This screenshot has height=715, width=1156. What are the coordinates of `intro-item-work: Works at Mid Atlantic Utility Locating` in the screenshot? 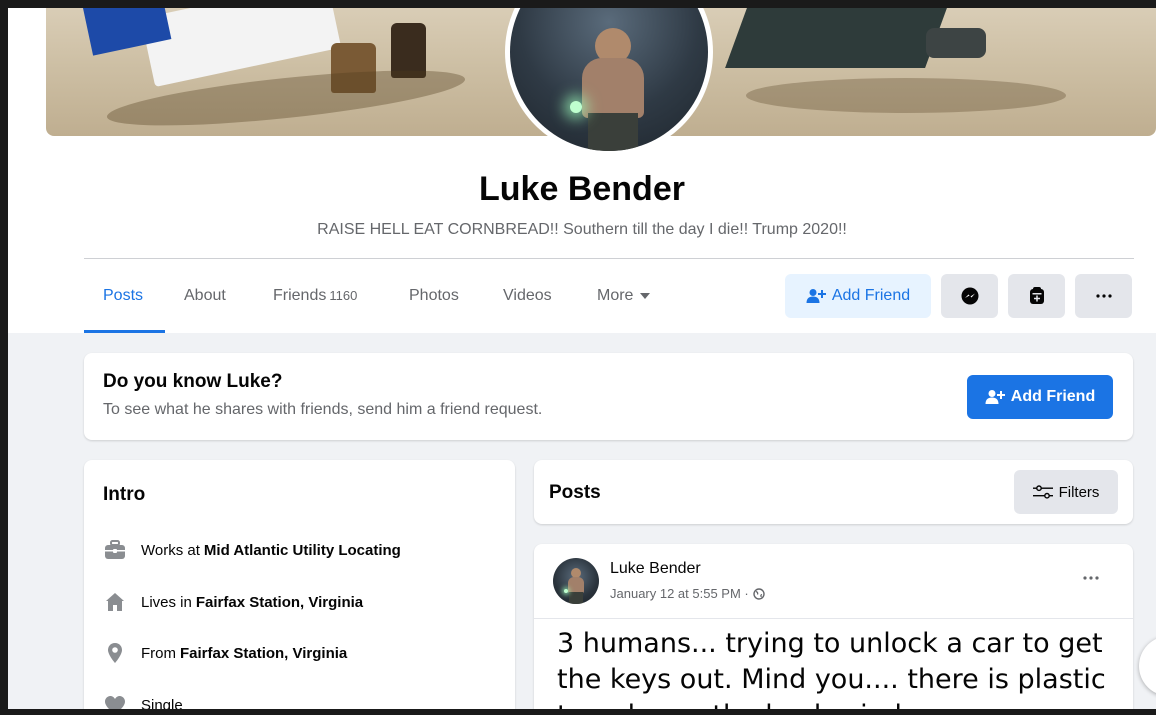 It's located at (252, 550).